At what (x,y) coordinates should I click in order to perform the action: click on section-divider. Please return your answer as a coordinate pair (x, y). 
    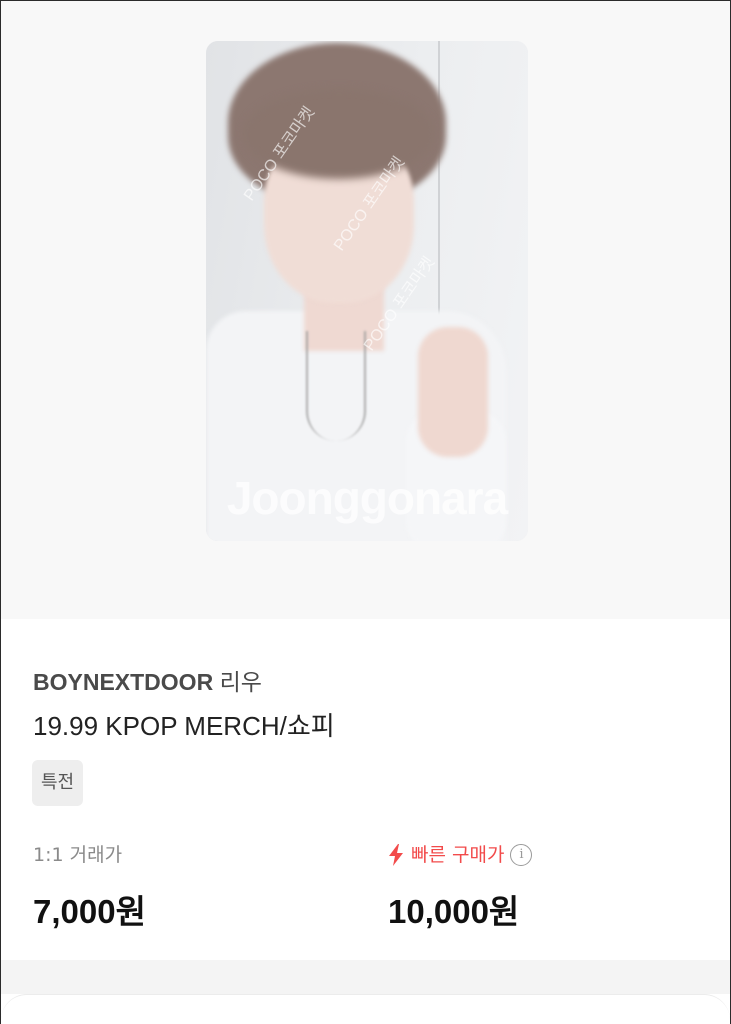
    Looking at the image, I should click on (365, 977).